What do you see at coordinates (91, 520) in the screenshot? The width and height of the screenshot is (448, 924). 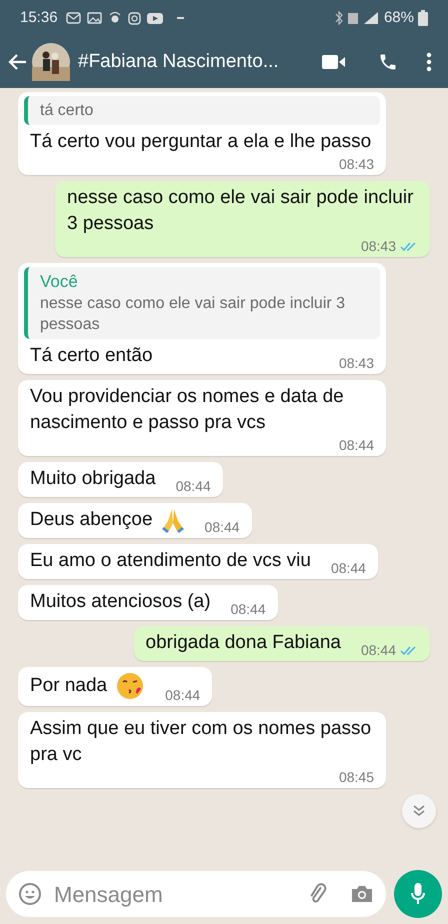 I see `message-text: Deus abençoe` at bounding box center [91, 520].